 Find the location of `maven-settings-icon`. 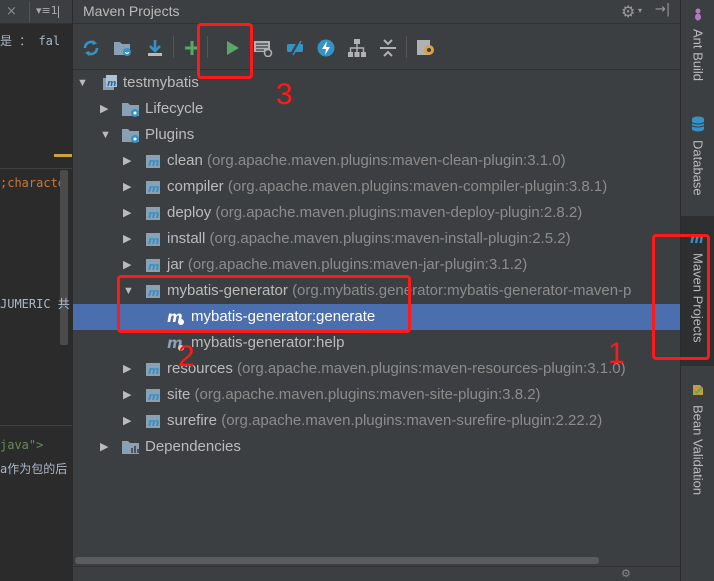

maven-settings-icon is located at coordinates (426, 48).